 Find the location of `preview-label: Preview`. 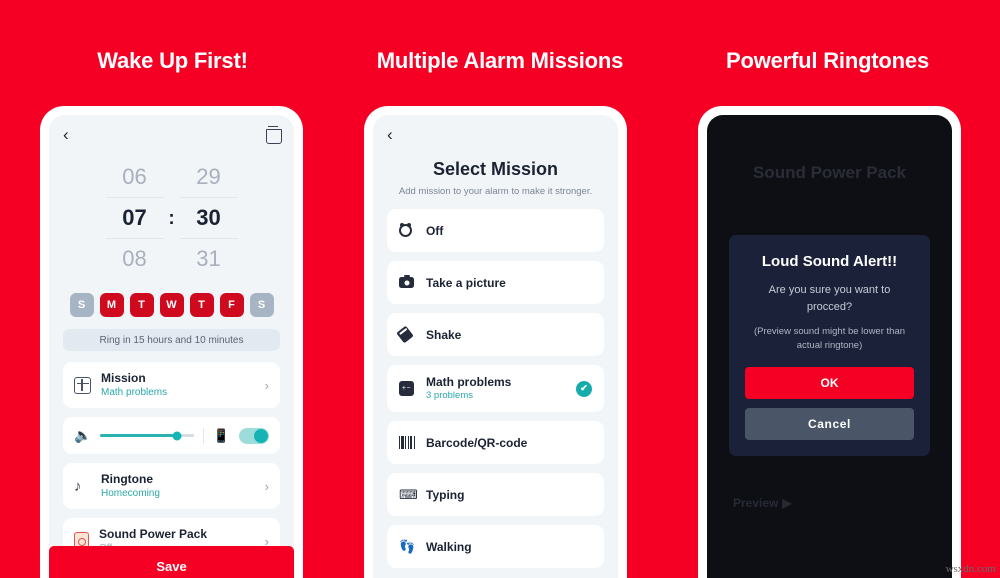

preview-label: Preview is located at coordinates (756, 503).